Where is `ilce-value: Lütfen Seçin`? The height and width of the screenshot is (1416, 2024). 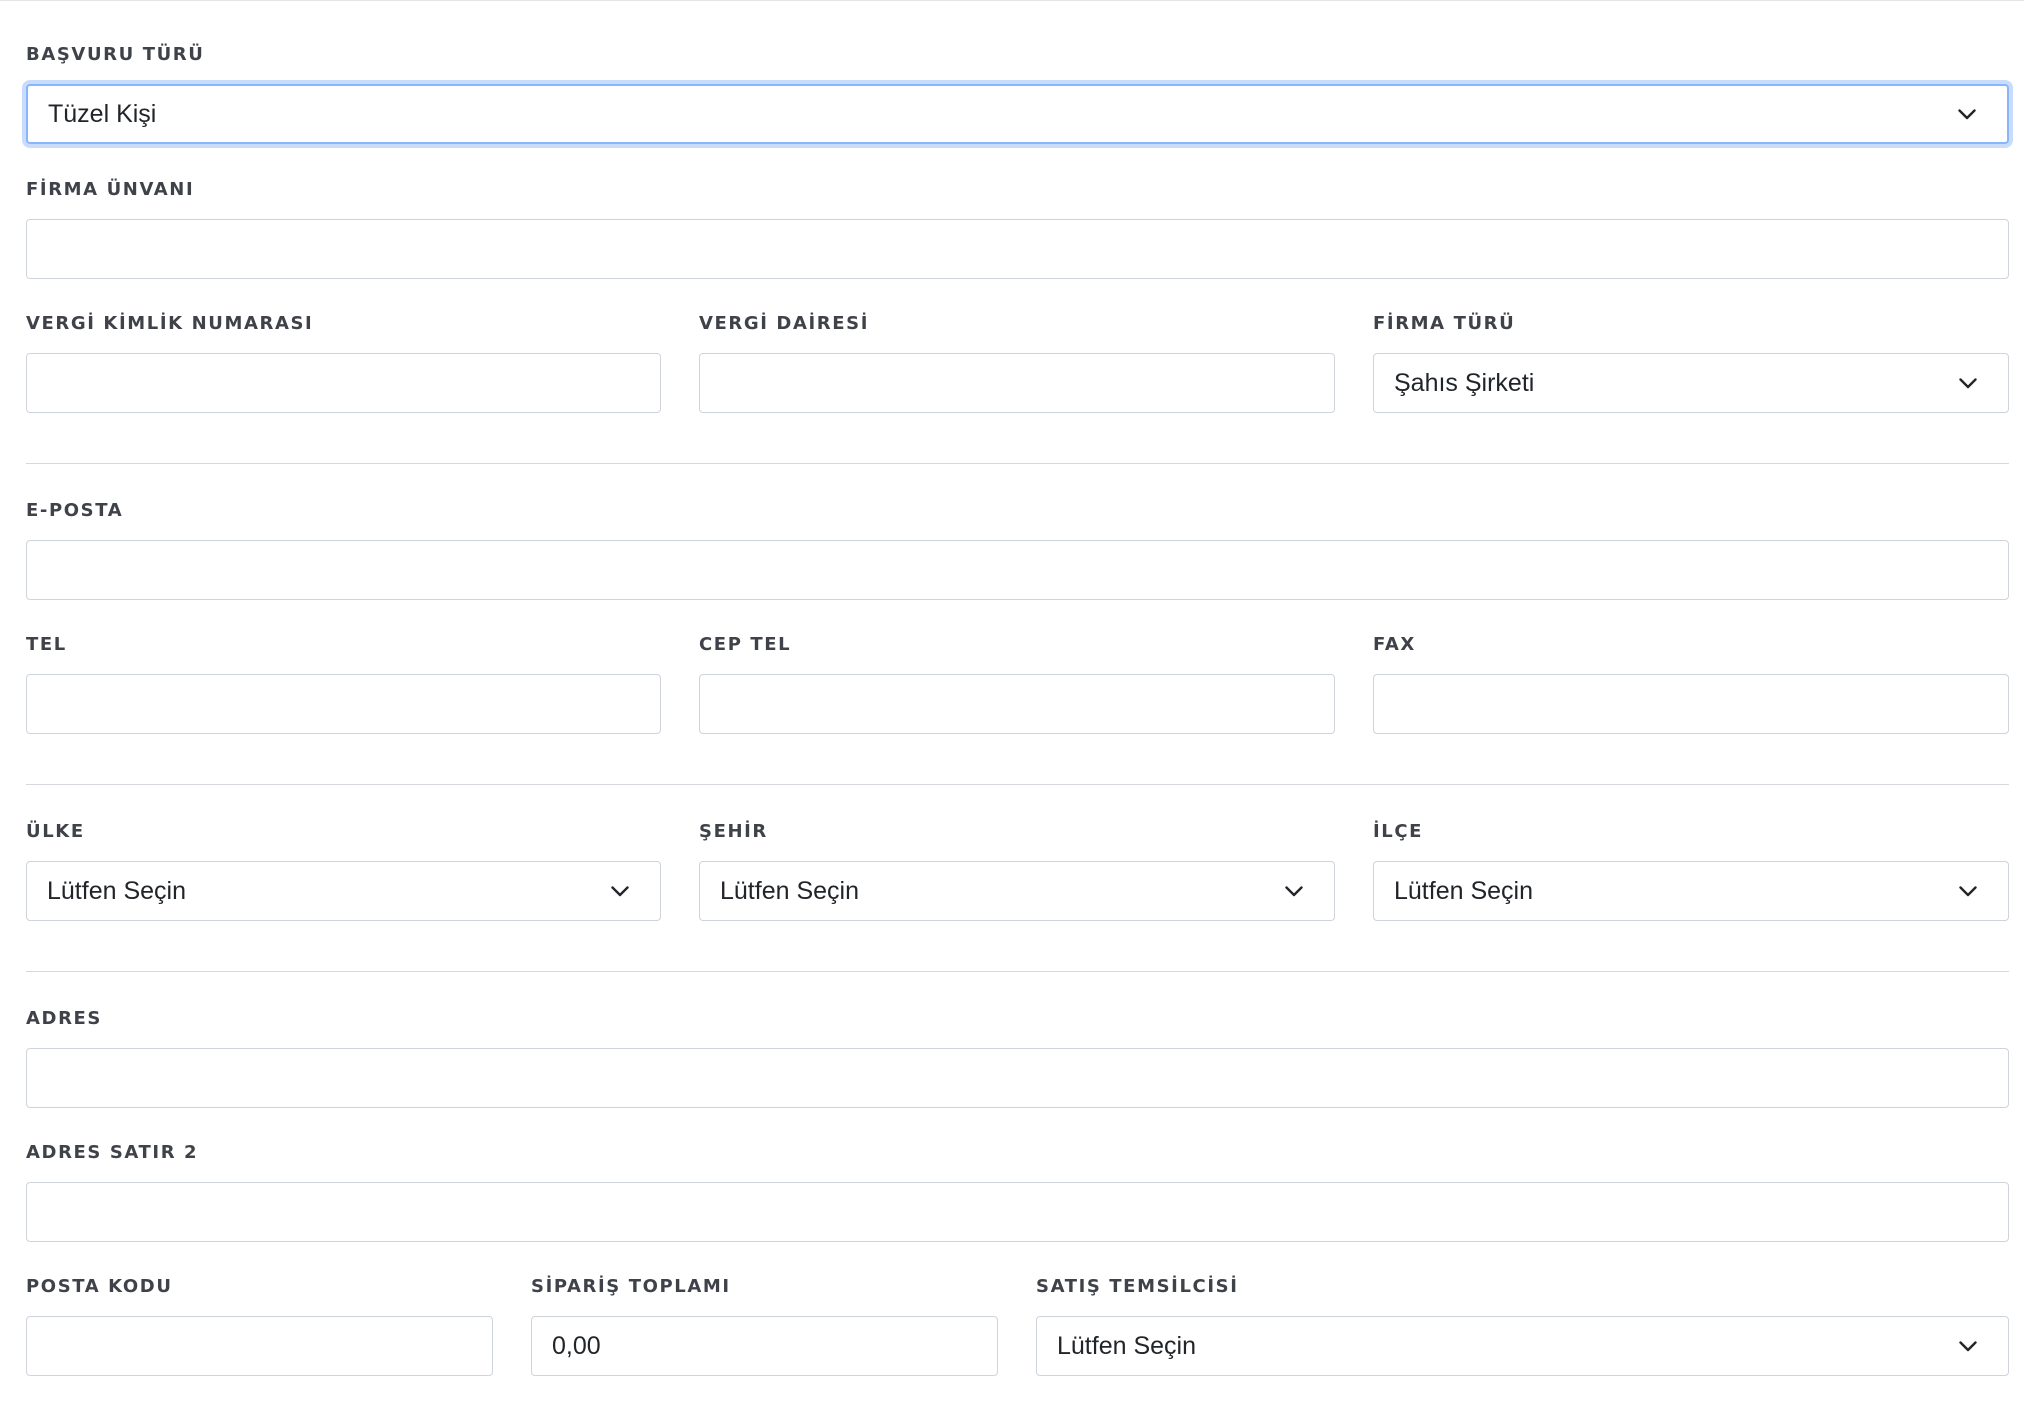
ilce-value: Lütfen Seçin is located at coordinates (1463, 890).